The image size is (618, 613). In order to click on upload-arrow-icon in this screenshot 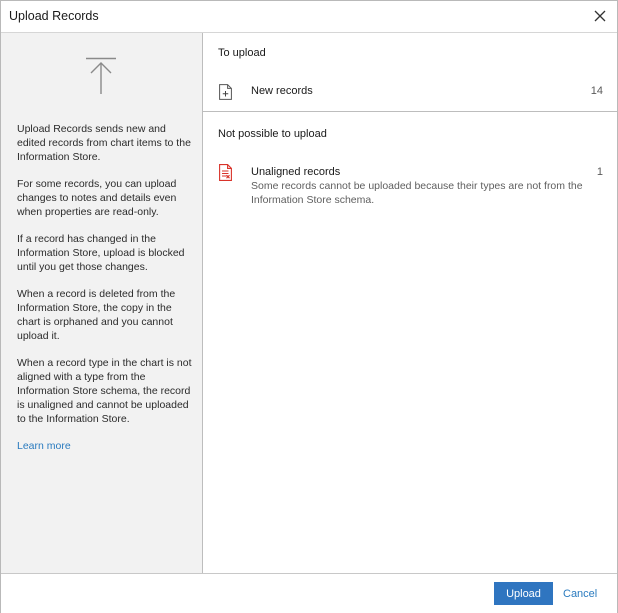, I will do `click(101, 76)`.